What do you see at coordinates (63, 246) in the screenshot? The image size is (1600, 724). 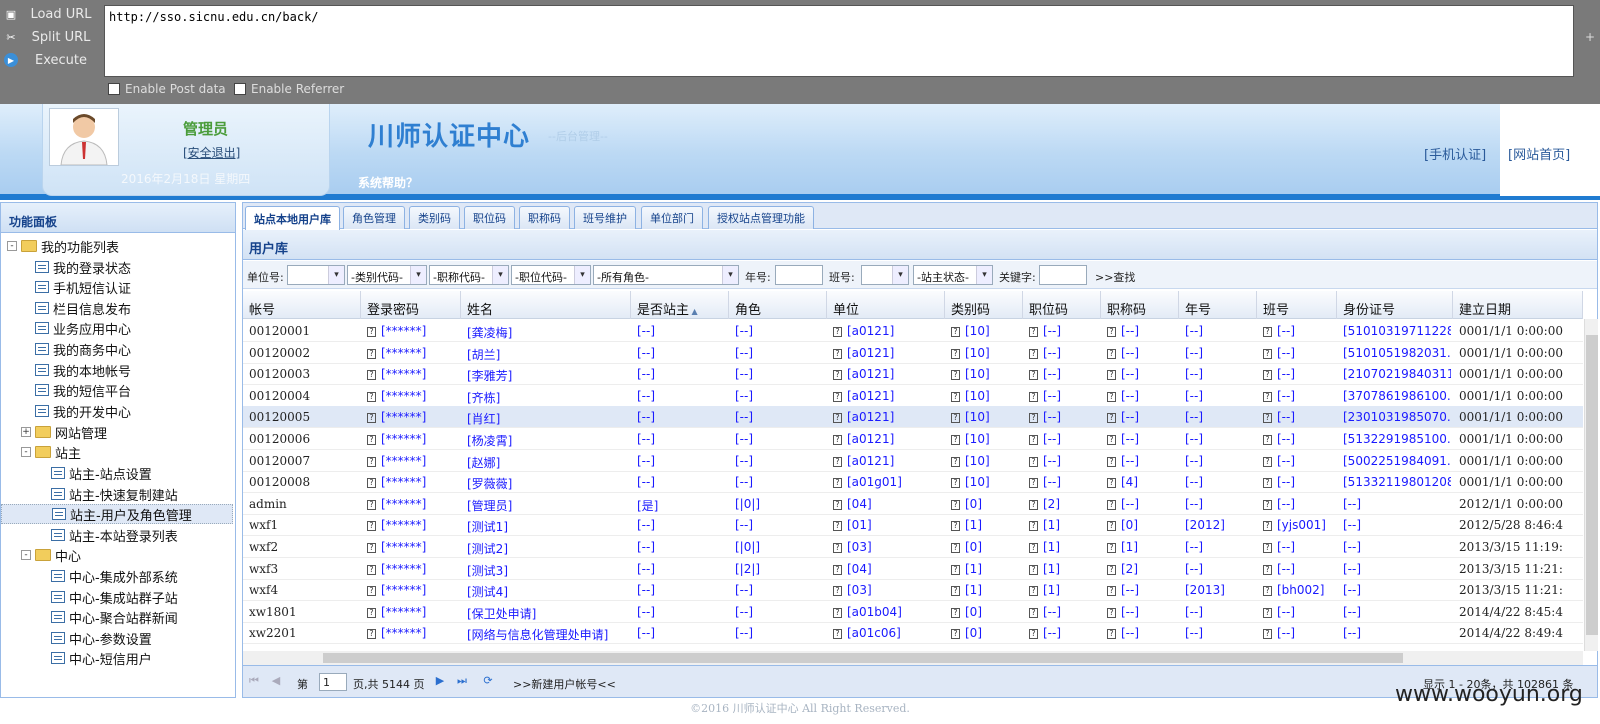 I see `tree-folder: - 我的功能列表` at bounding box center [63, 246].